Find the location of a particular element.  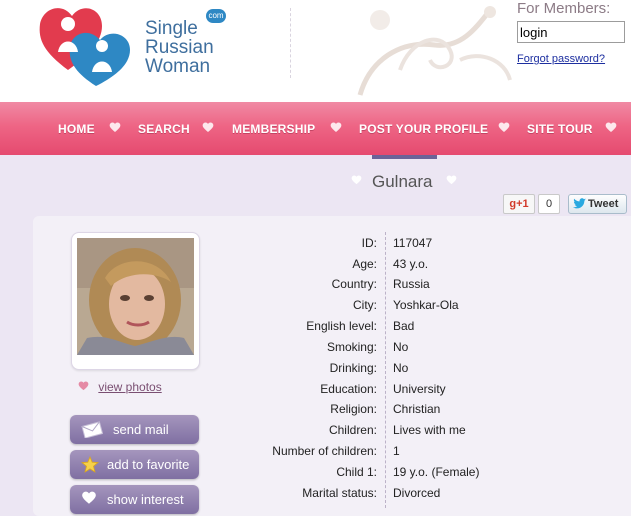

add-to-favorite-button: add to favorite is located at coordinates (134, 464).